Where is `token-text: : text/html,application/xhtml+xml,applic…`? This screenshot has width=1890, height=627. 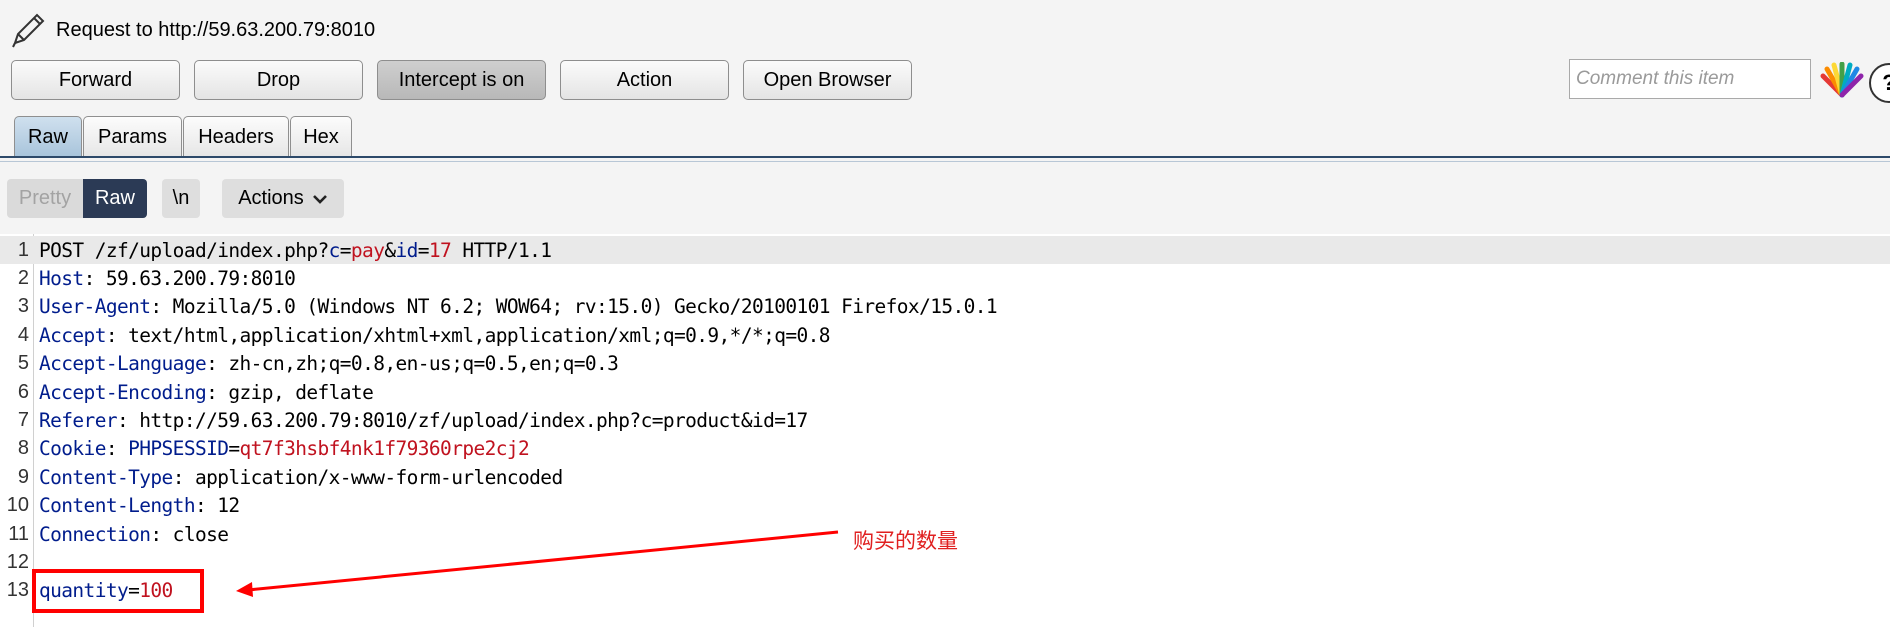
token-text: : text/html,application/xhtml+xml,applic… is located at coordinates (468, 335).